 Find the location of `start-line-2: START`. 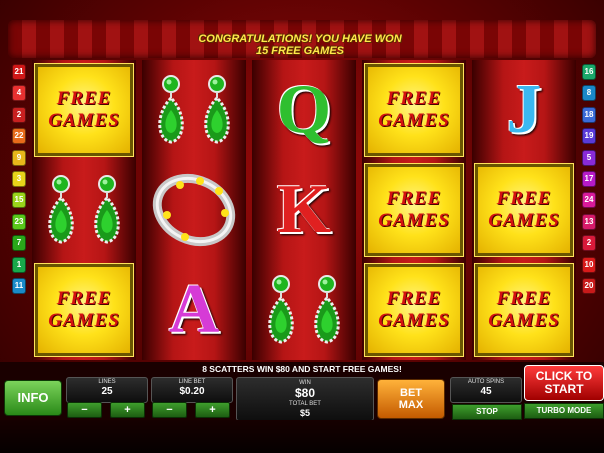

start-line-2: START is located at coordinates (564, 389).